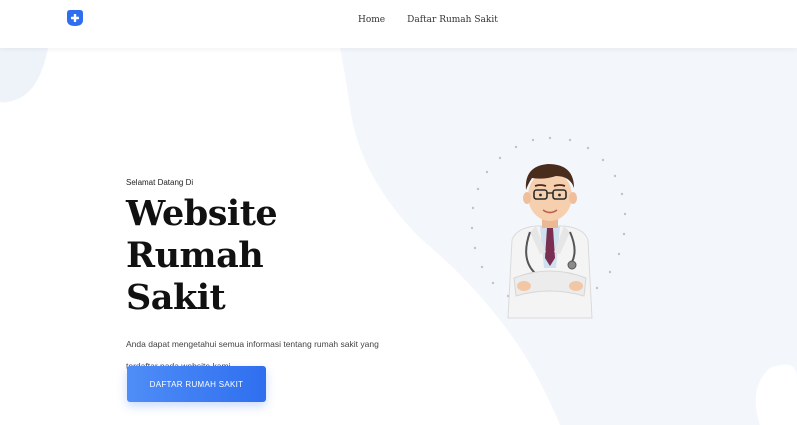 The height and width of the screenshot is (425, 797). Describe the element at coordinates (75, 18) in the screenshot. I see `plus-shield-icon` at that location.